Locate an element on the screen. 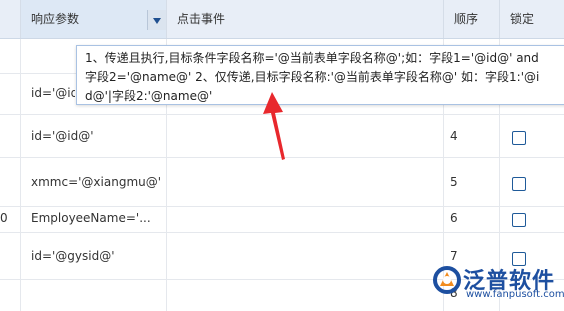  header-response-params: 响应参数 is located at coordinates (94, 19).